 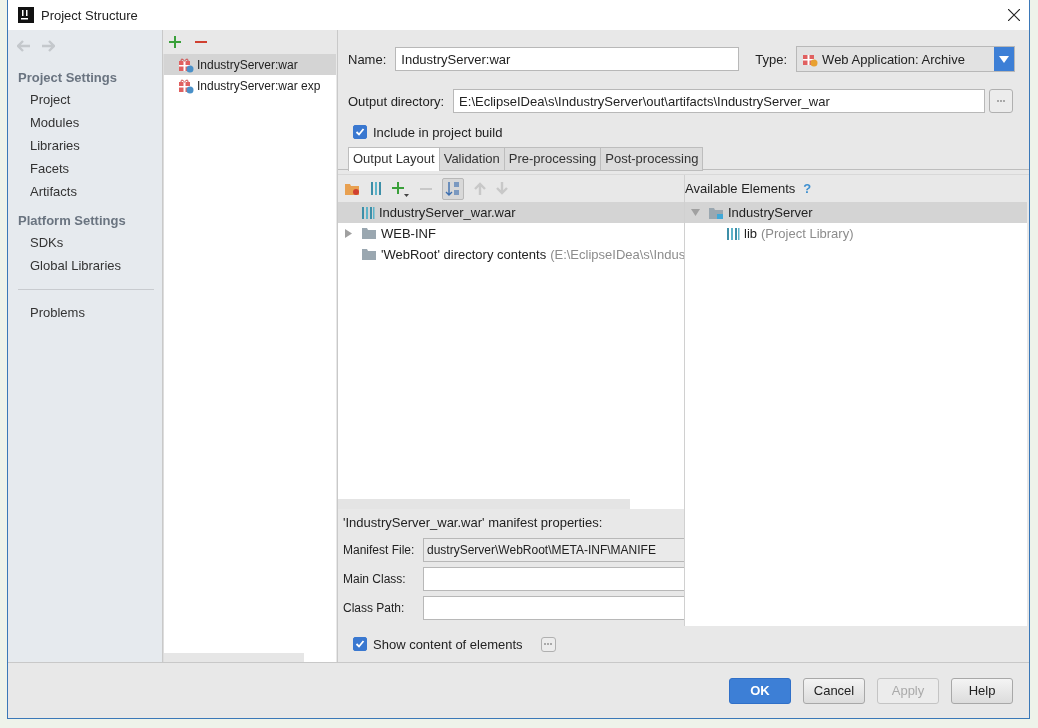 What do you see at coordinates (375, 578) in the screenshot?
I see `field-label: Main Class:` at bounding box center [375, 578].